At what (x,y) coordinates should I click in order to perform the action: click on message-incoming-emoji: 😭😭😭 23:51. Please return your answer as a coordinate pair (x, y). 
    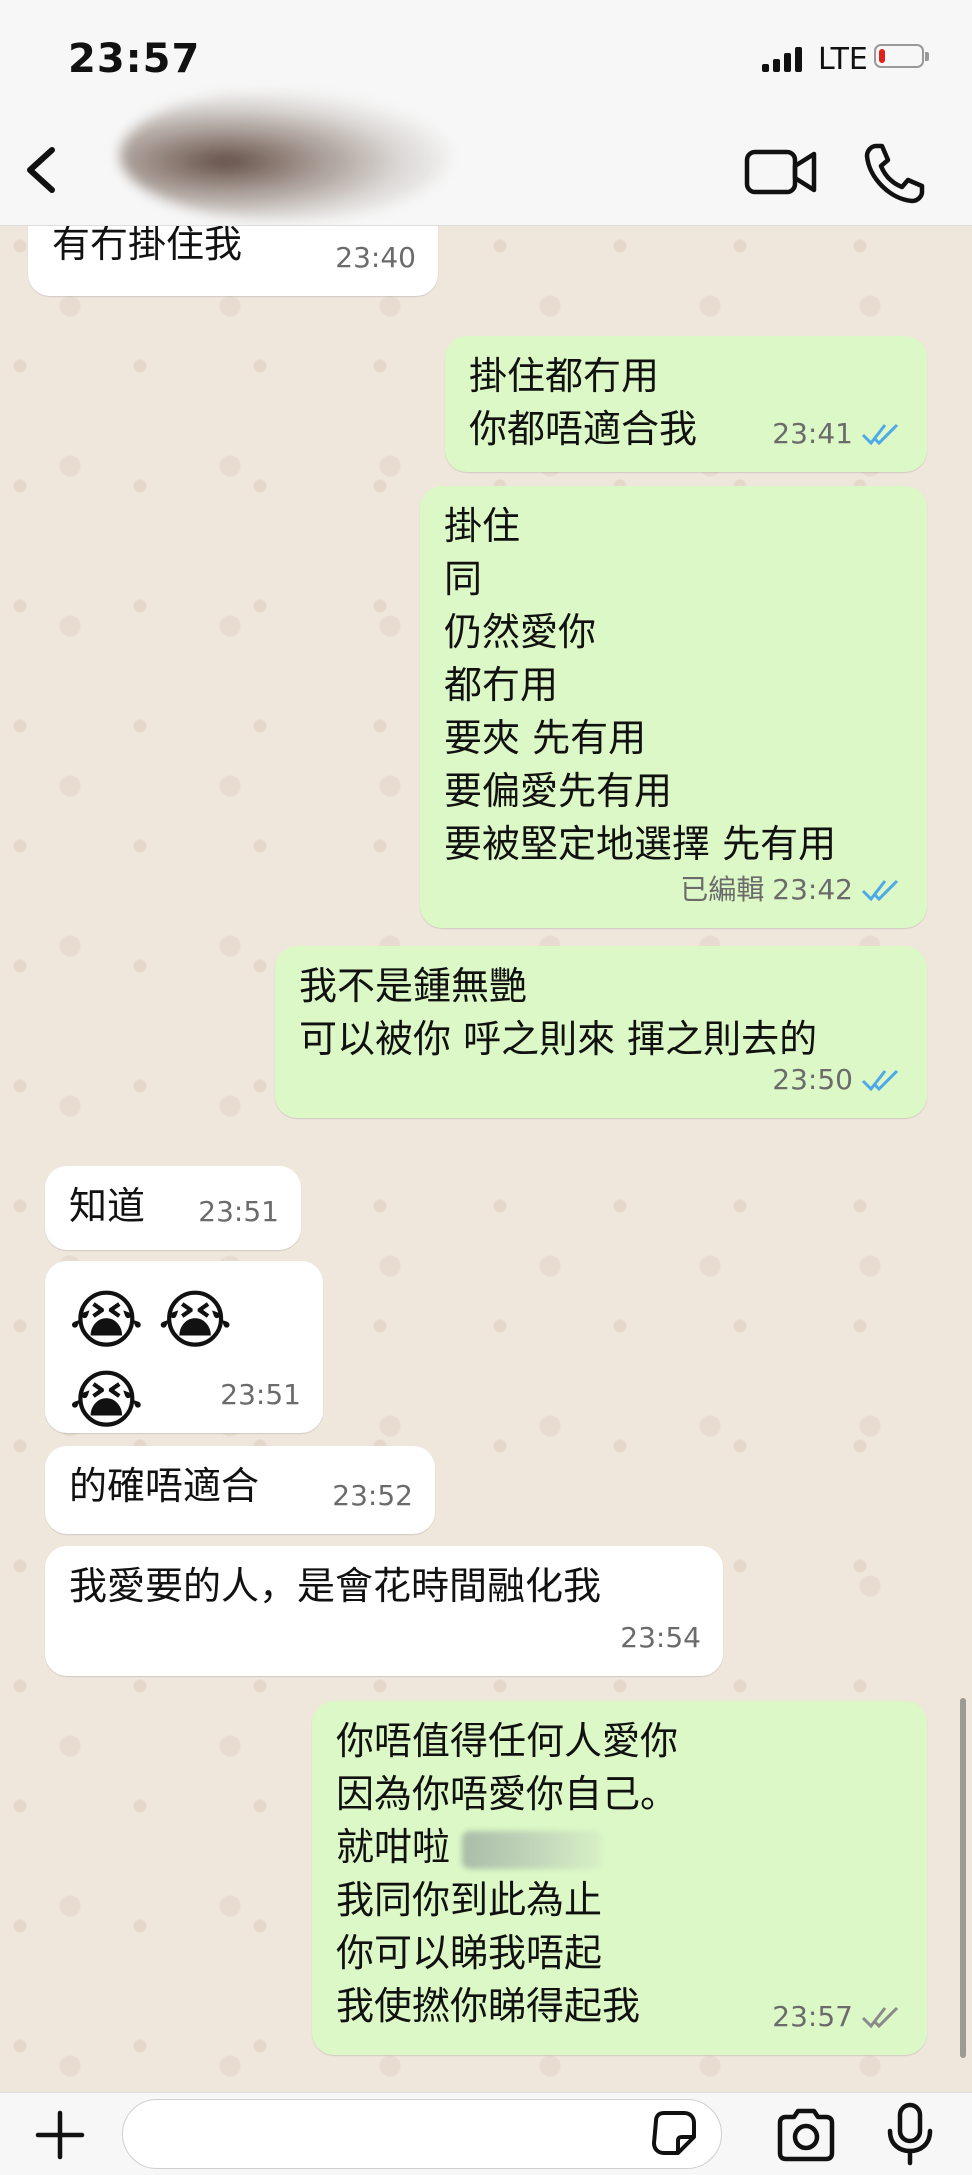
    Looking at the image, I should click on (184, 1349).